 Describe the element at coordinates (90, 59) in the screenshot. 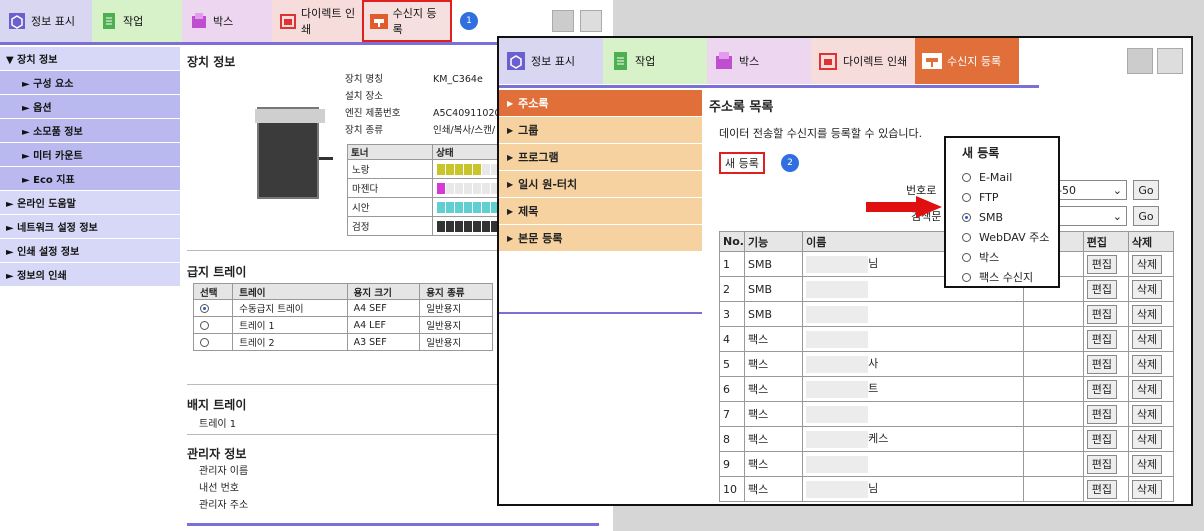

I see `sidebar-item-device-info: ▼ 장치 정보` at that location.